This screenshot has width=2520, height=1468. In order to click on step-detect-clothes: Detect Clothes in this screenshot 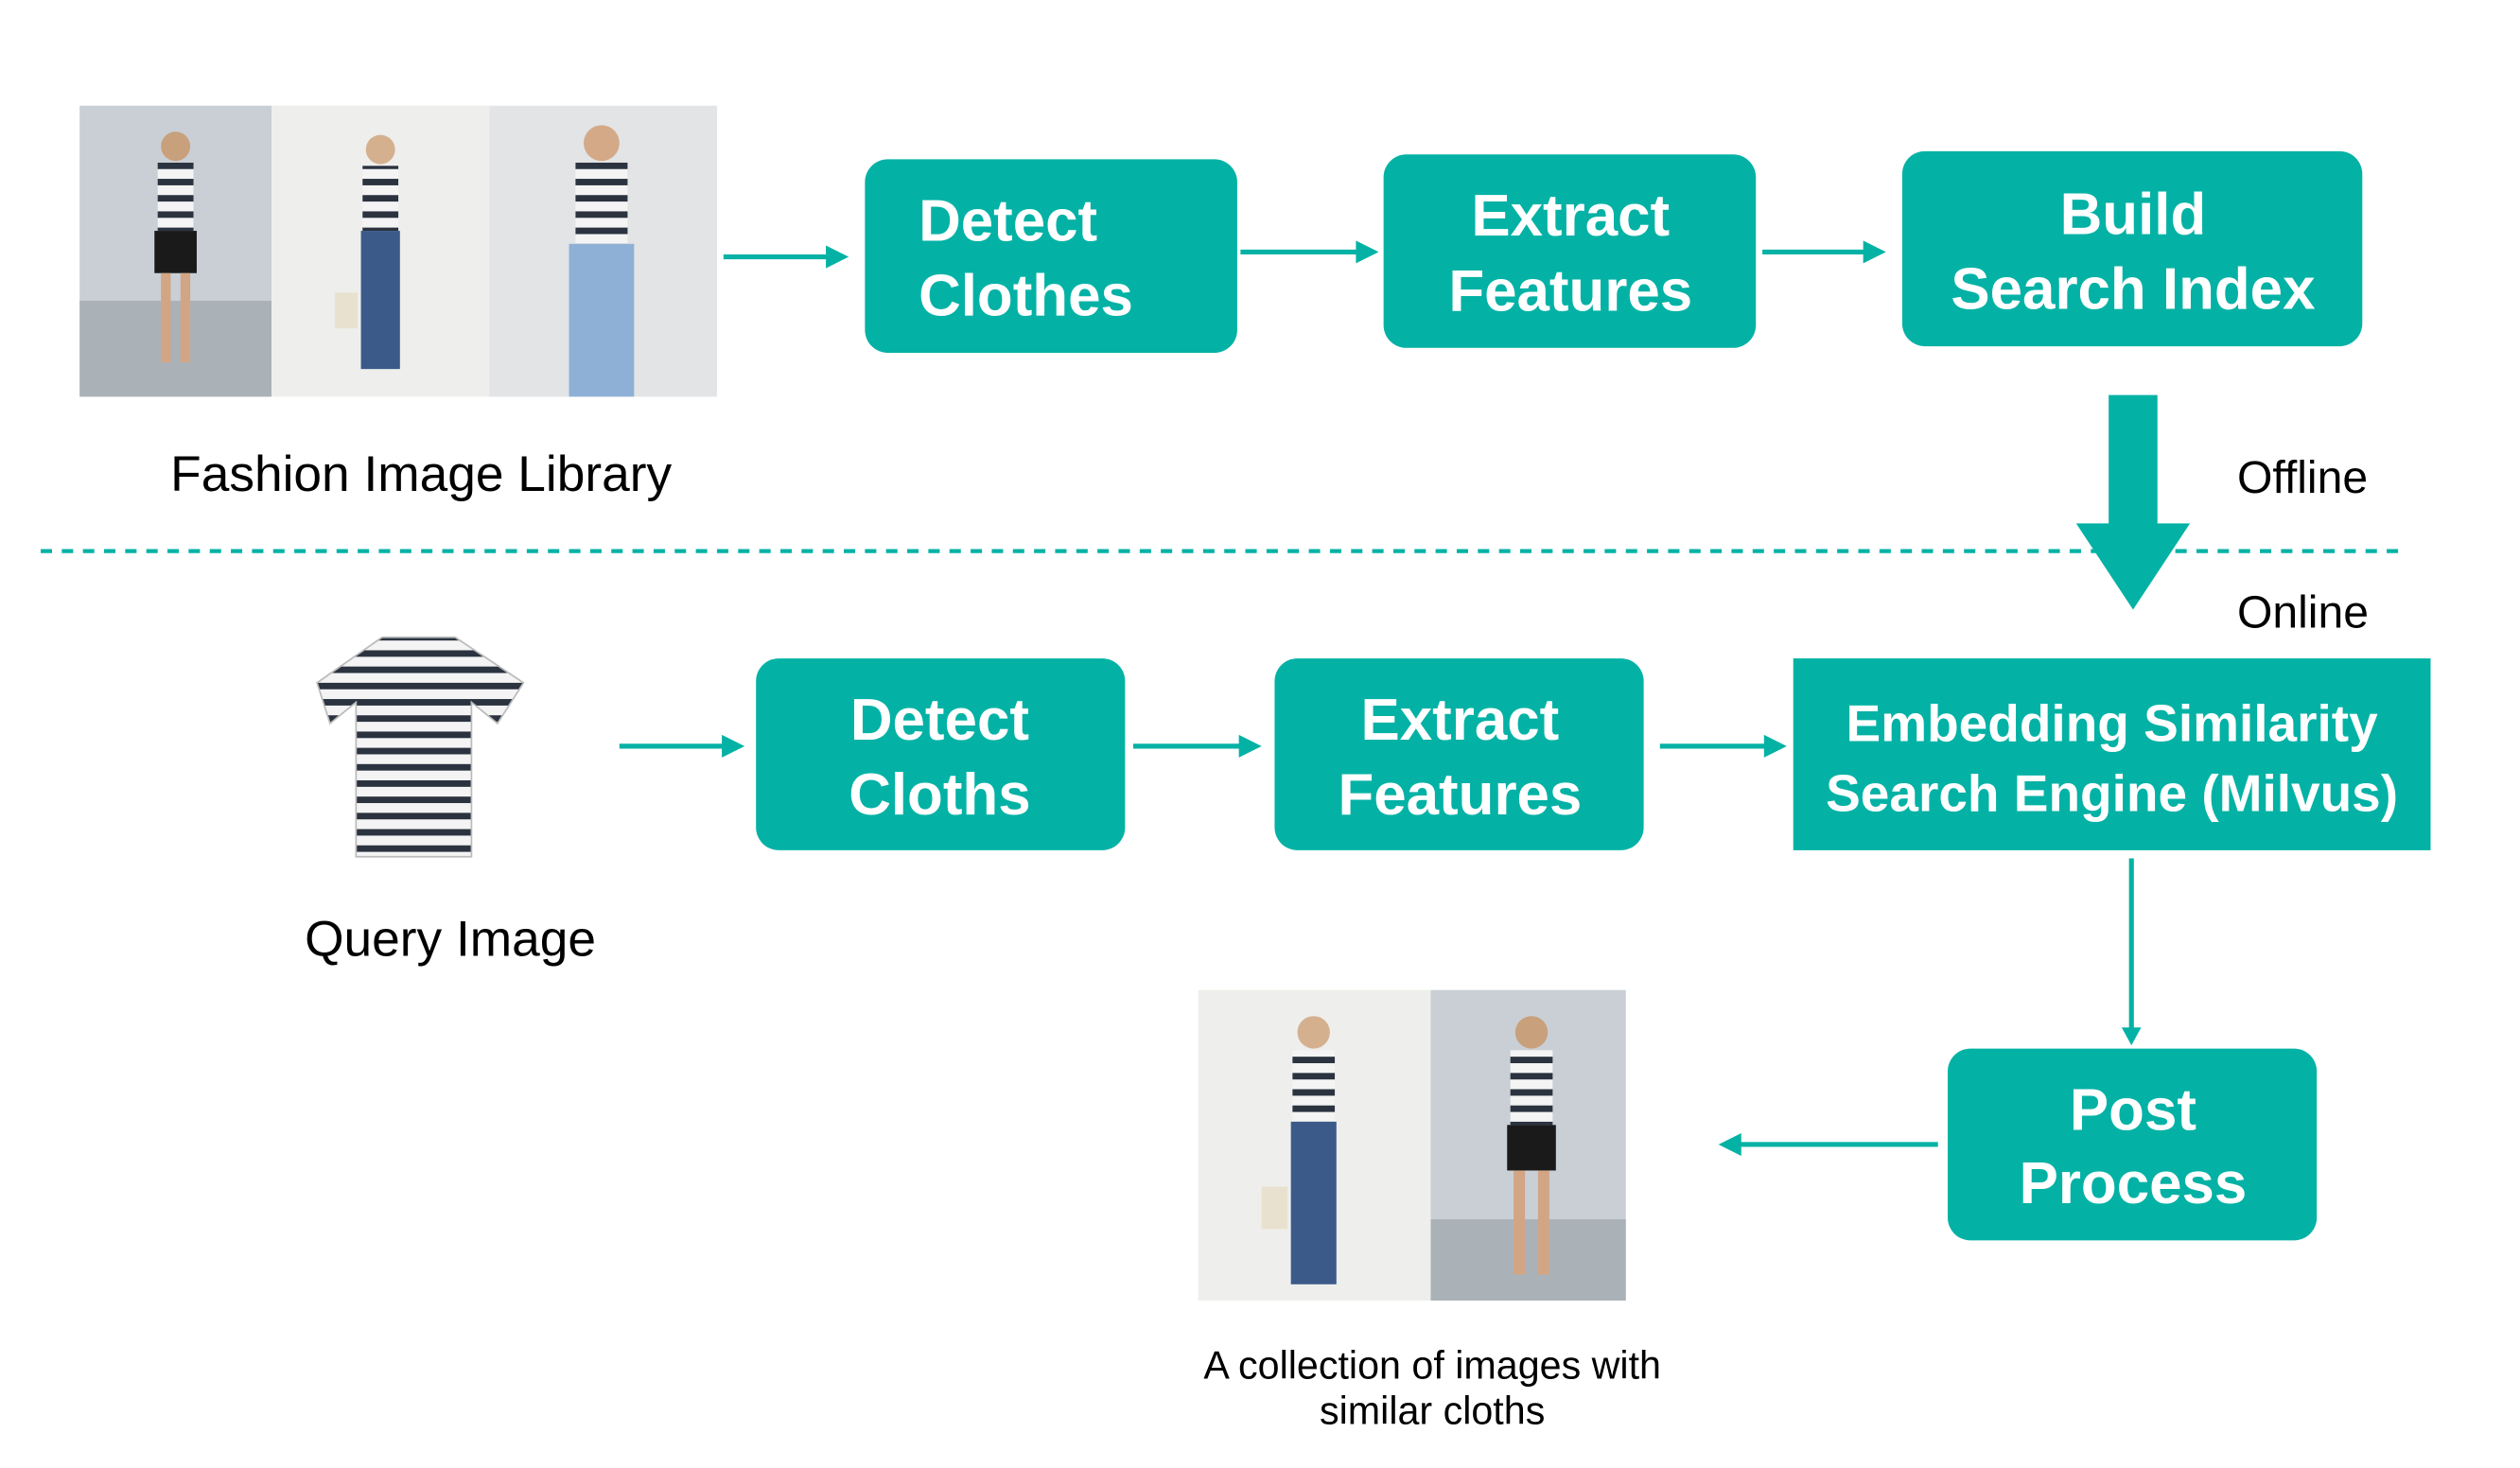, I will do `click(1051, 256)`.